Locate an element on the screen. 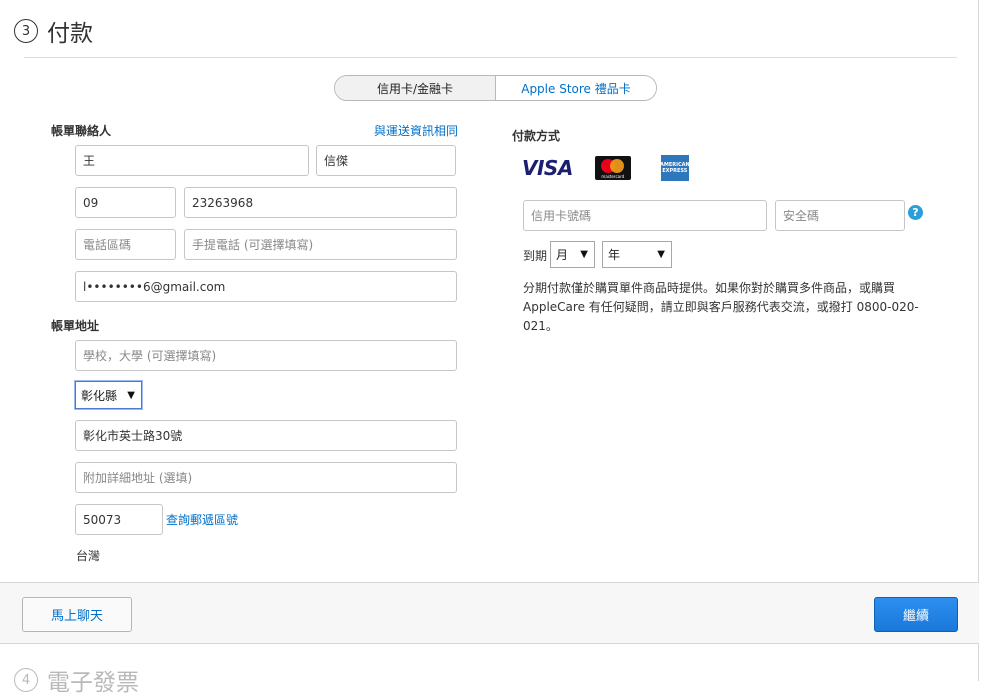  last-name-field is located at coordinates (192, 160).